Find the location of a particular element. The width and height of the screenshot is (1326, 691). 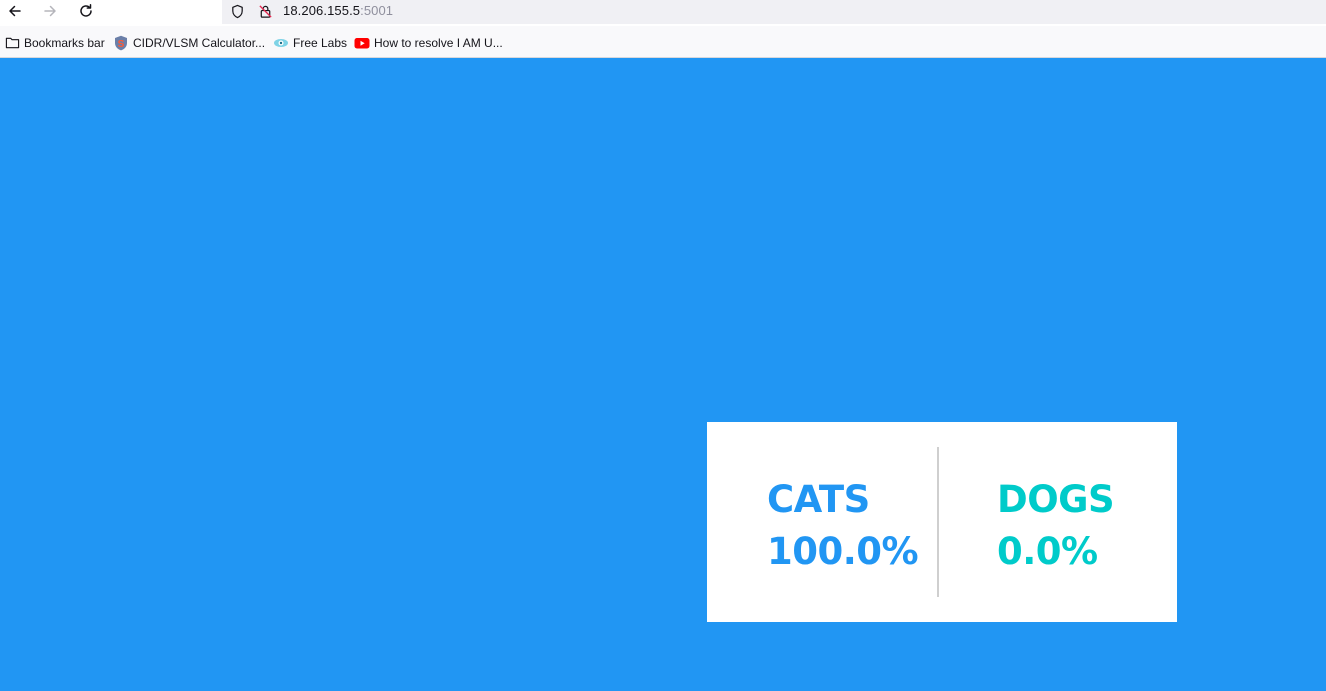

eye-icon is located at coordinates (281, 43).